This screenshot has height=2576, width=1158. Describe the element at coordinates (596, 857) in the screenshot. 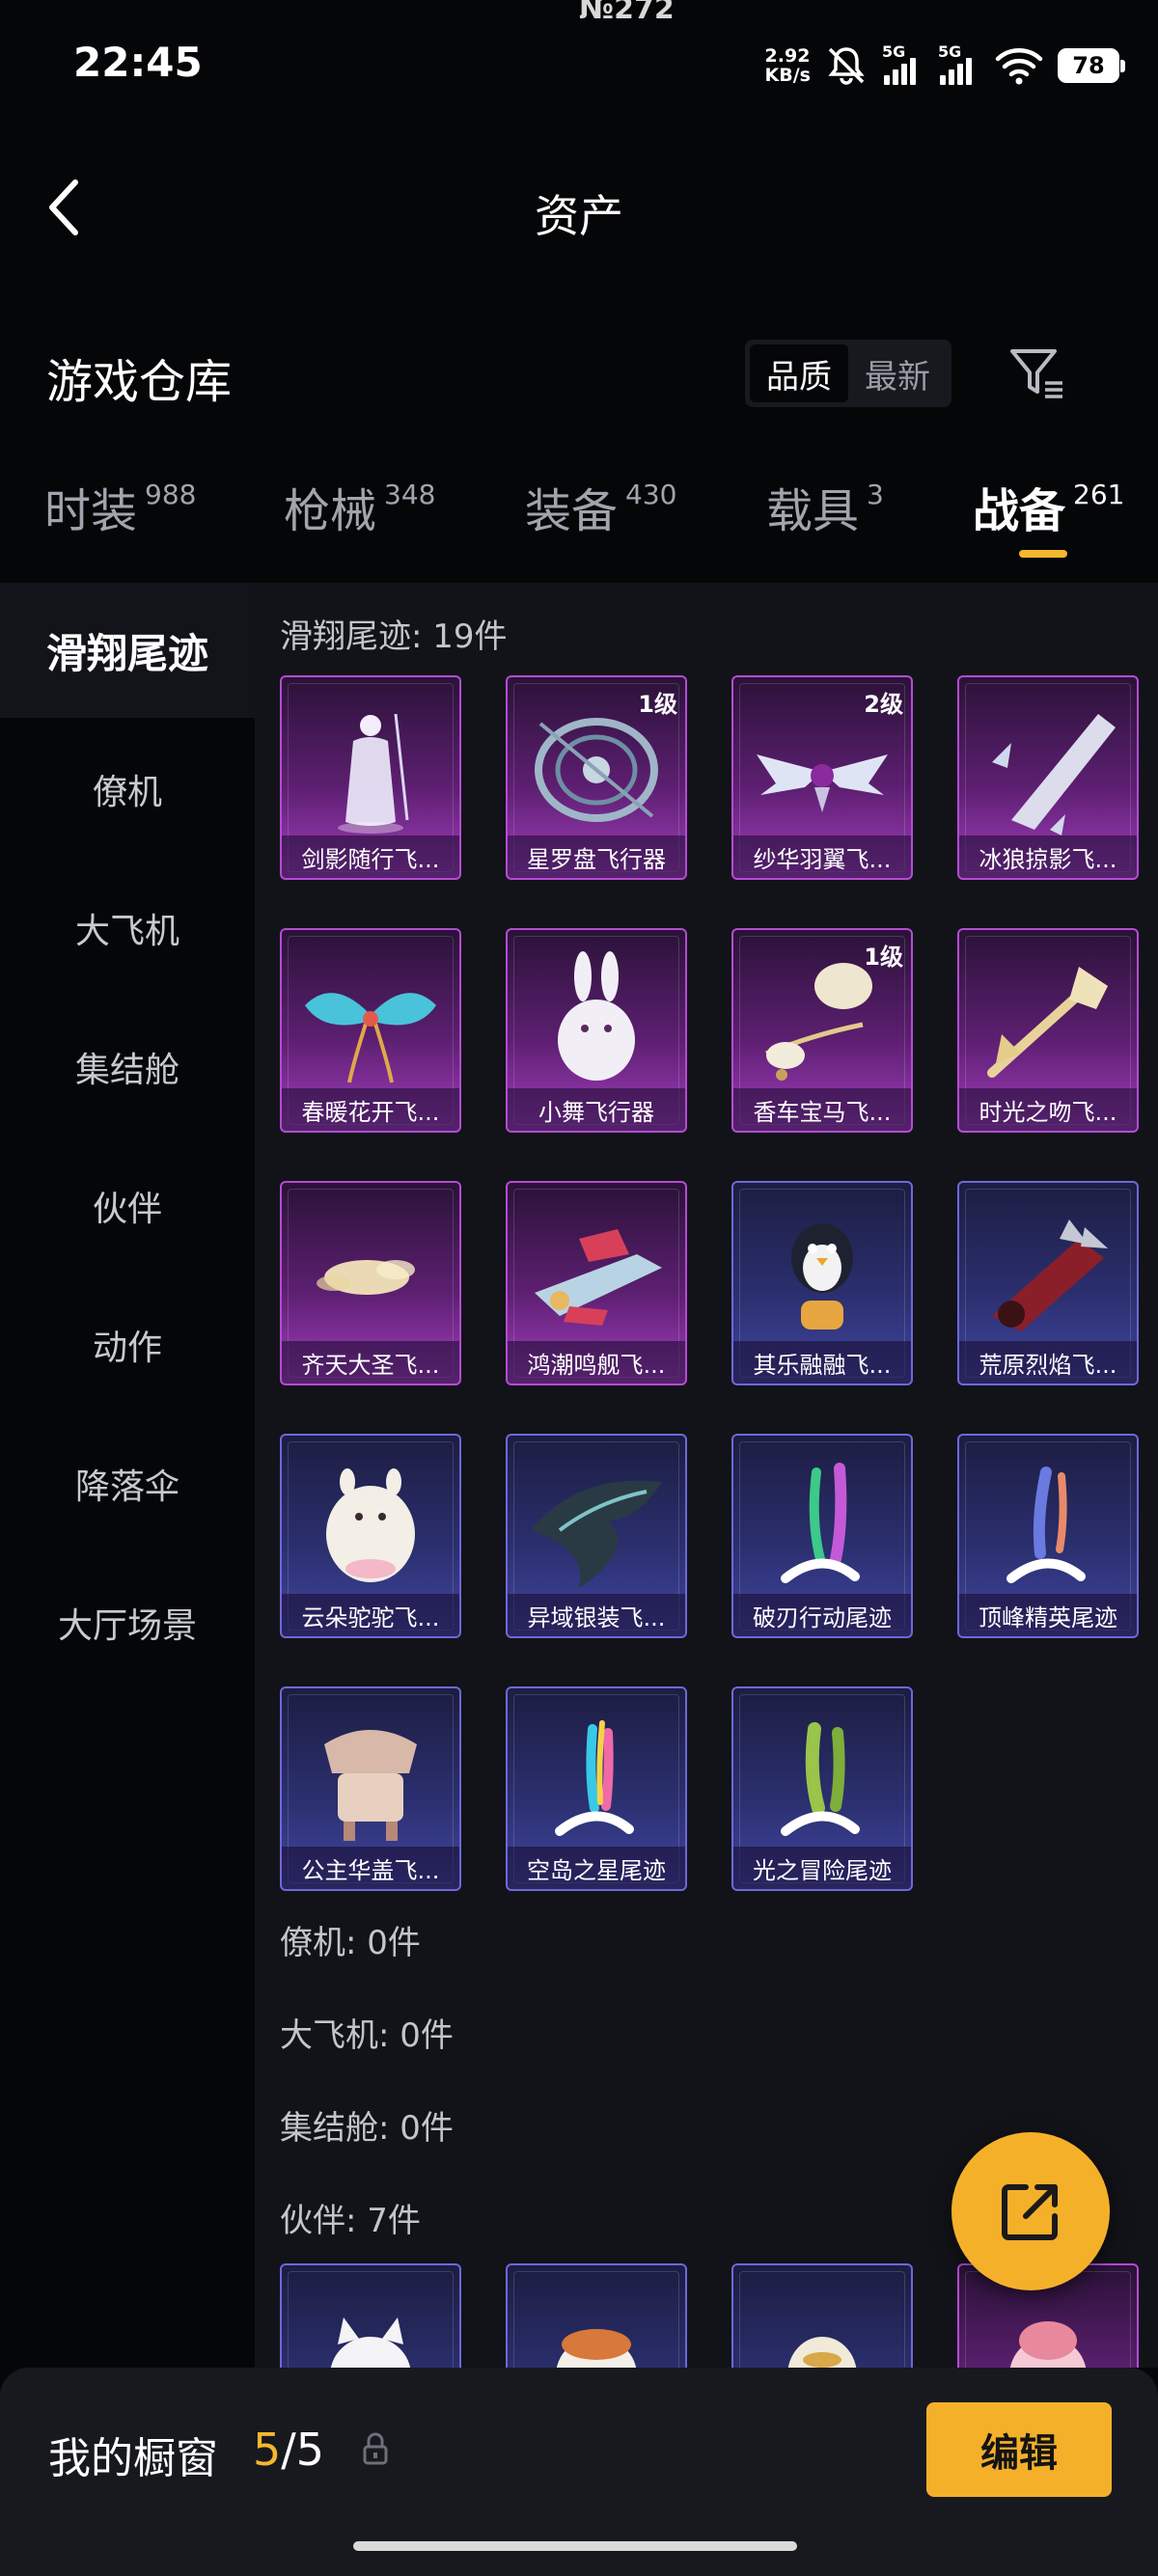

I see `item-name: 星罗盘飞行器` at that location.